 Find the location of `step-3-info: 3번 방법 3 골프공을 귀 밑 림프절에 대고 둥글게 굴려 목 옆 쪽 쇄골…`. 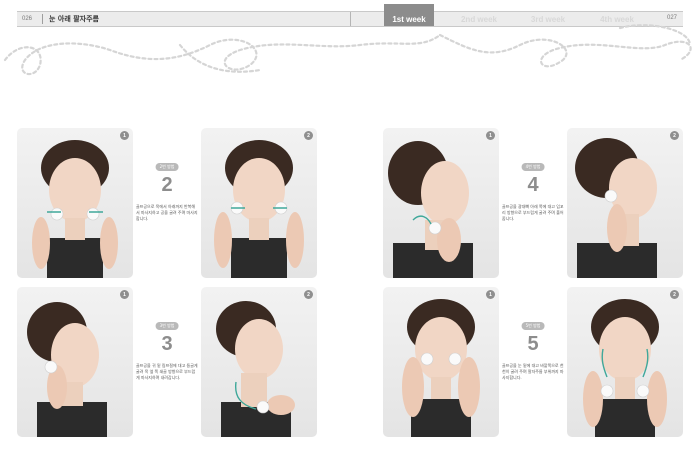

step-3-info: 3번 방법 3 골프공을 귀 밑 림프절에 대고 둥글게 굴려 목 옆 쪽 쇄골… is located at coordinates (167, 362).